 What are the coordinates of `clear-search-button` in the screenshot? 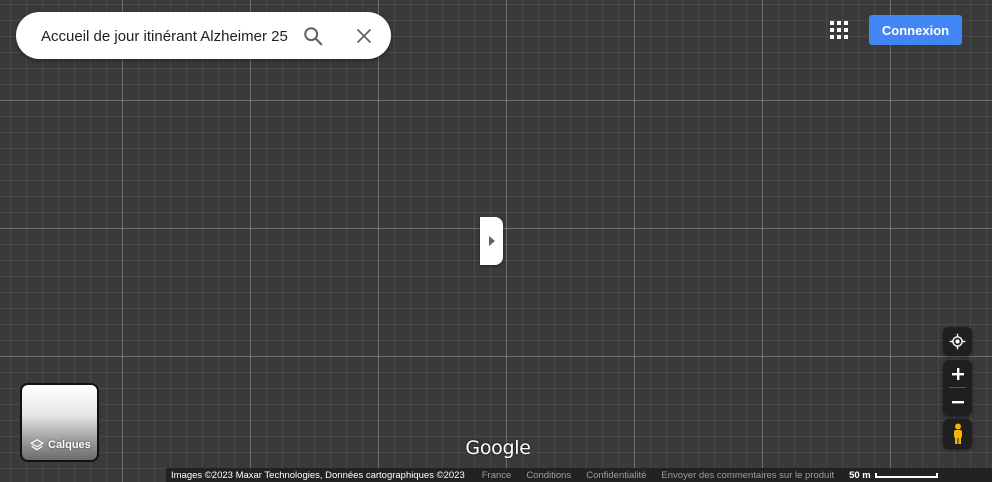 It's located at (364, 36).